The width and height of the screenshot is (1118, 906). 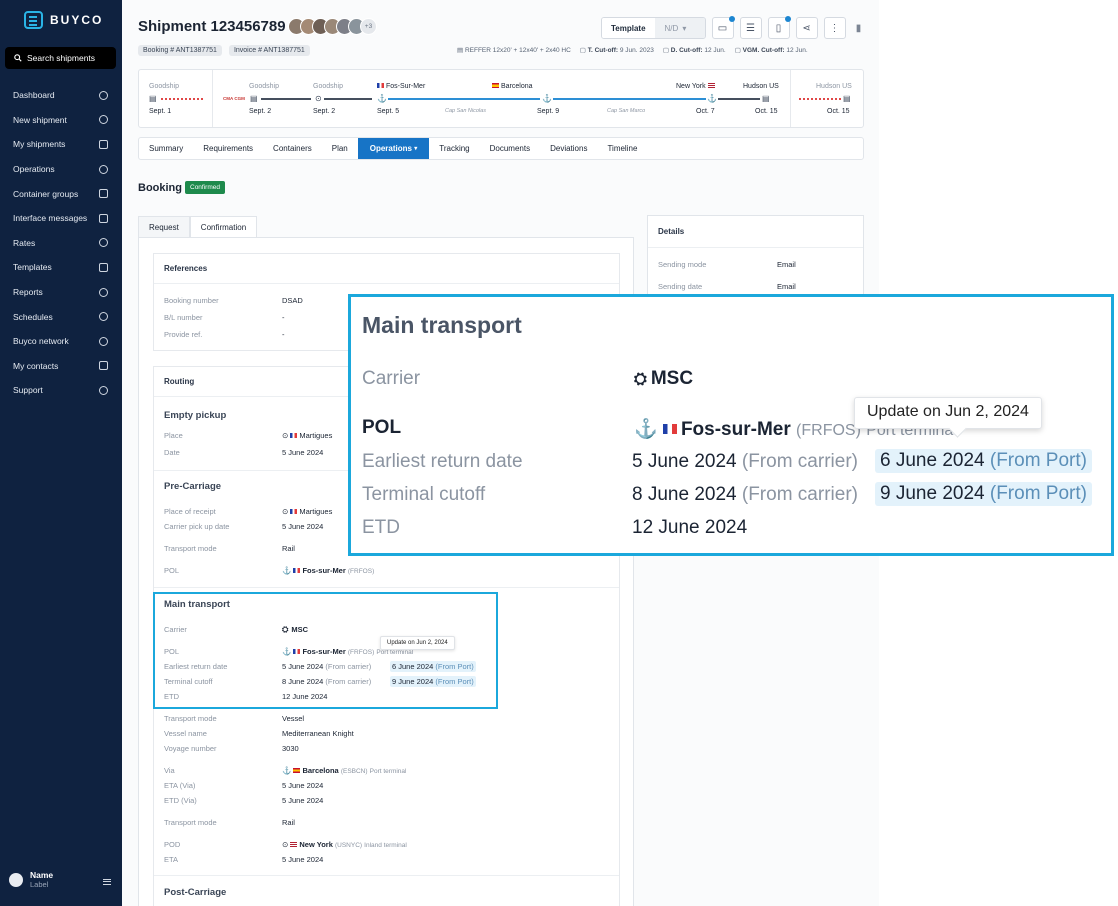 I want to click on divider, so click(x=386, y=875).